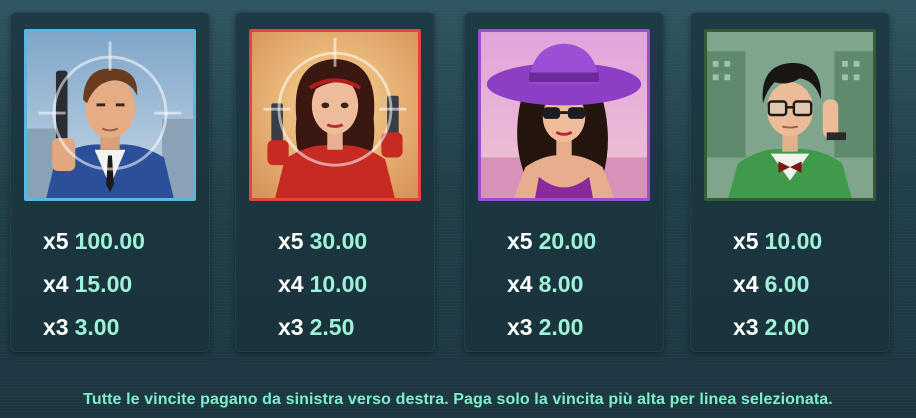 This screenshot has height=418, width=916. I want to click on payout-row: x5 100.00, so click(94, 241).